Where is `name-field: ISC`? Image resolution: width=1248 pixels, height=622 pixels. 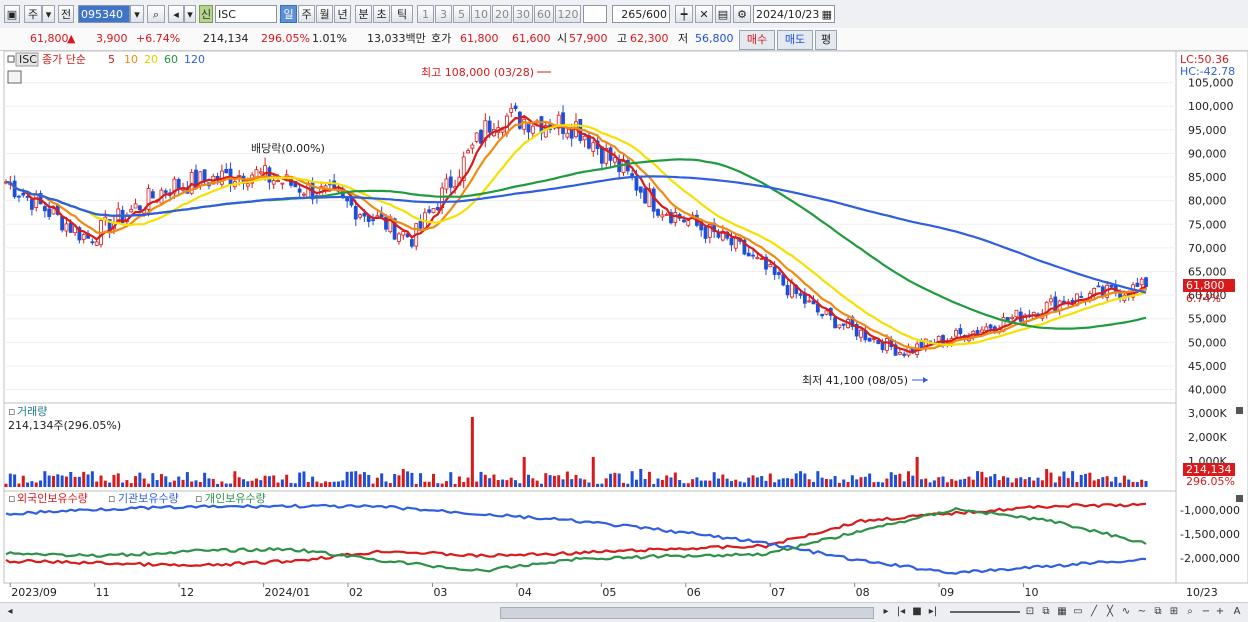
name-field: ISC is located at coordinates (246, 14).